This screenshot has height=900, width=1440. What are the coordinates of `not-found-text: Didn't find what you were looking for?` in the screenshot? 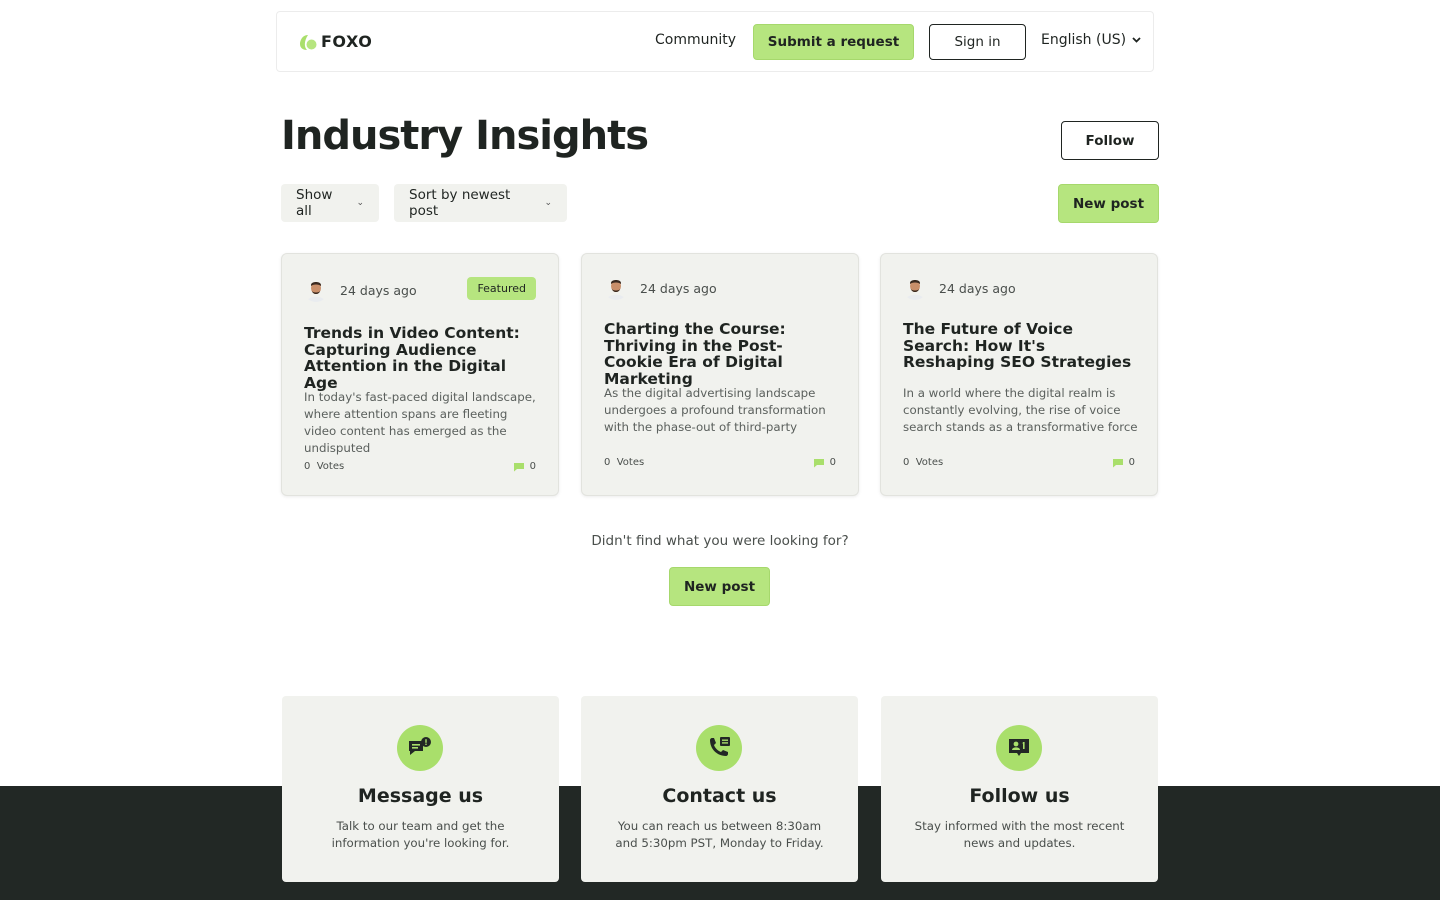 It's located at (720, 541).